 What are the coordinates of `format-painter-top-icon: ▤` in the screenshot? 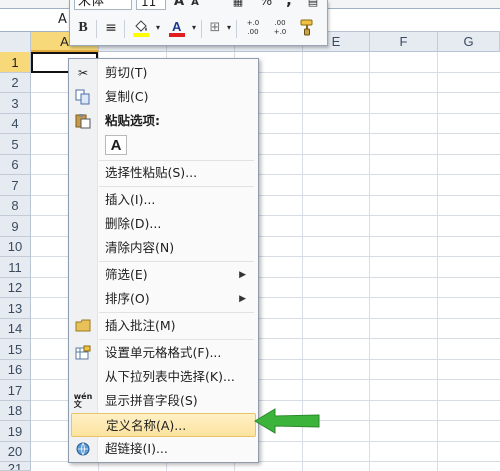 It's located at (313, 5).